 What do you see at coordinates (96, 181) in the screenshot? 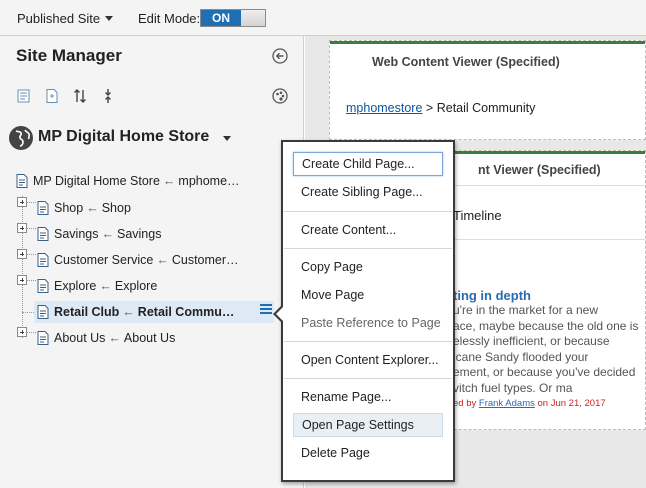
I see `tree-item-label: MP Digital Home Store` at bounding box center [96, 181].